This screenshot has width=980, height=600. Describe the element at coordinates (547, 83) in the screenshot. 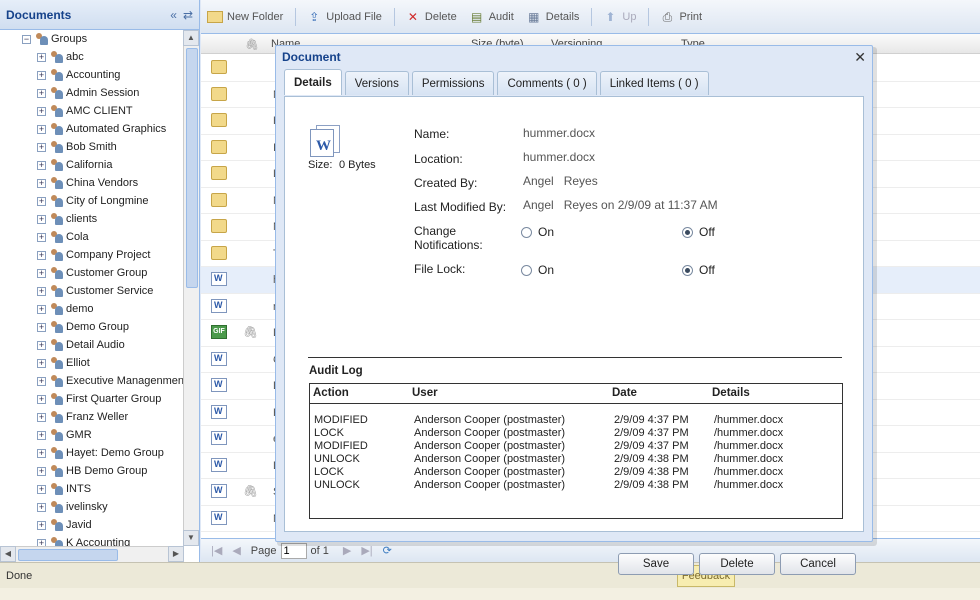

I see `tab-comments: Comments ( 0 )` at that location.